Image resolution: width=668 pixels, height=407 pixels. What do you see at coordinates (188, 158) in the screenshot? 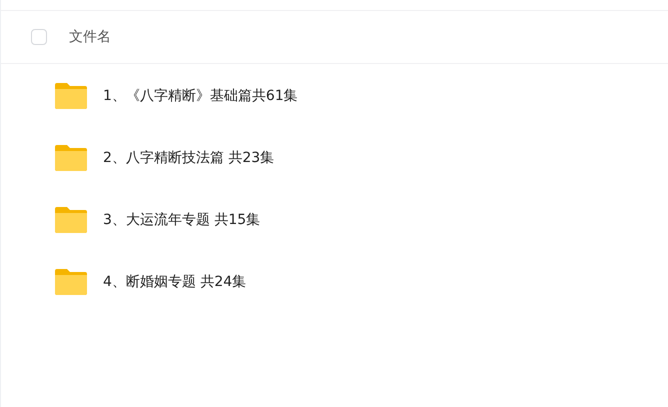
I see `file-name: 2、八字精断技法篇 共23集` at bounding box center [188, 158].